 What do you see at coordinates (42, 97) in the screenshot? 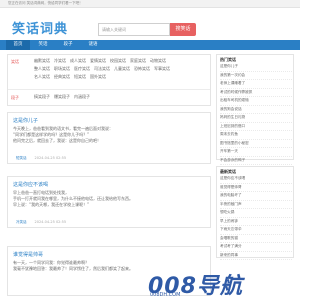
I see `category-link: 搞笑段子` at bounding box center [42, 97].